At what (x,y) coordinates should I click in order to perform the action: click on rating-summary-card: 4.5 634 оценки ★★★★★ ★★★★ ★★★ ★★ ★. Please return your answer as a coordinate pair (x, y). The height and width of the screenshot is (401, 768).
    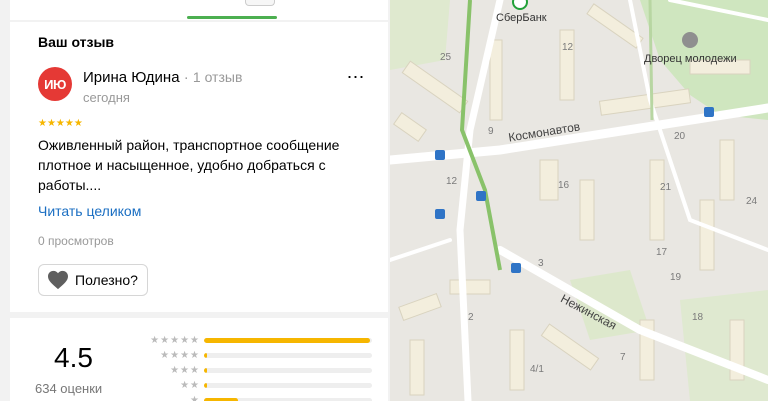
    Looking at the image, I should click on (199, 359).